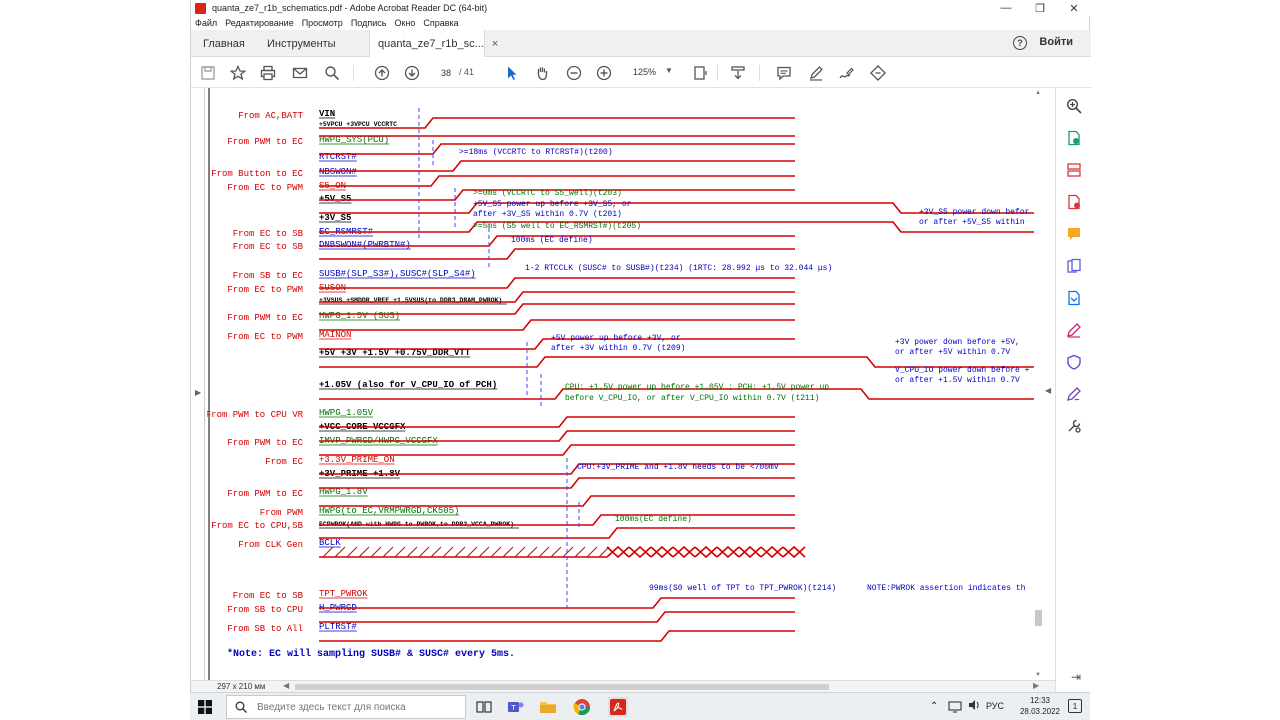 This screenshot has width=1280, height=720. What do you see at coordinates (404, 23) in the screenshot?
I see `menu-window: Окно` at bounding box center [404, 23].